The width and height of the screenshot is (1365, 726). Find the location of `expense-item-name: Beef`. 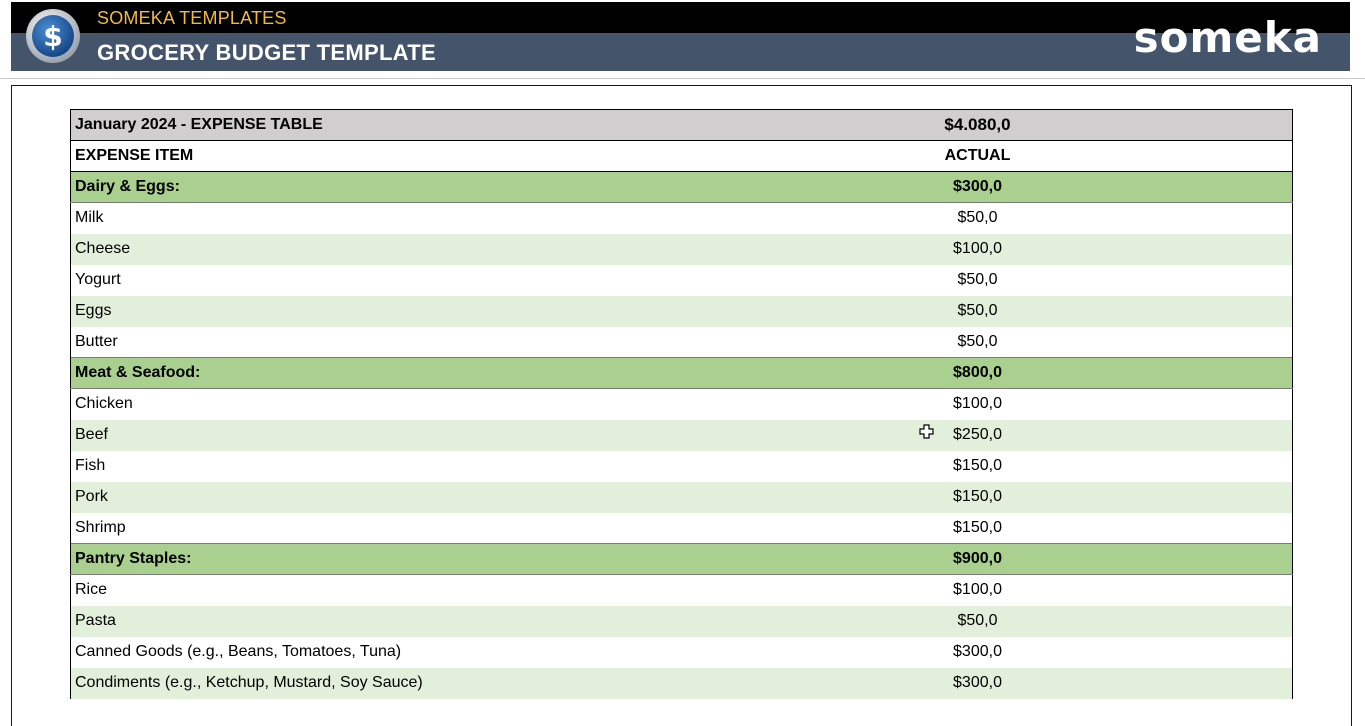

expense-item-name: Beef is located at coordinates (476, 435).